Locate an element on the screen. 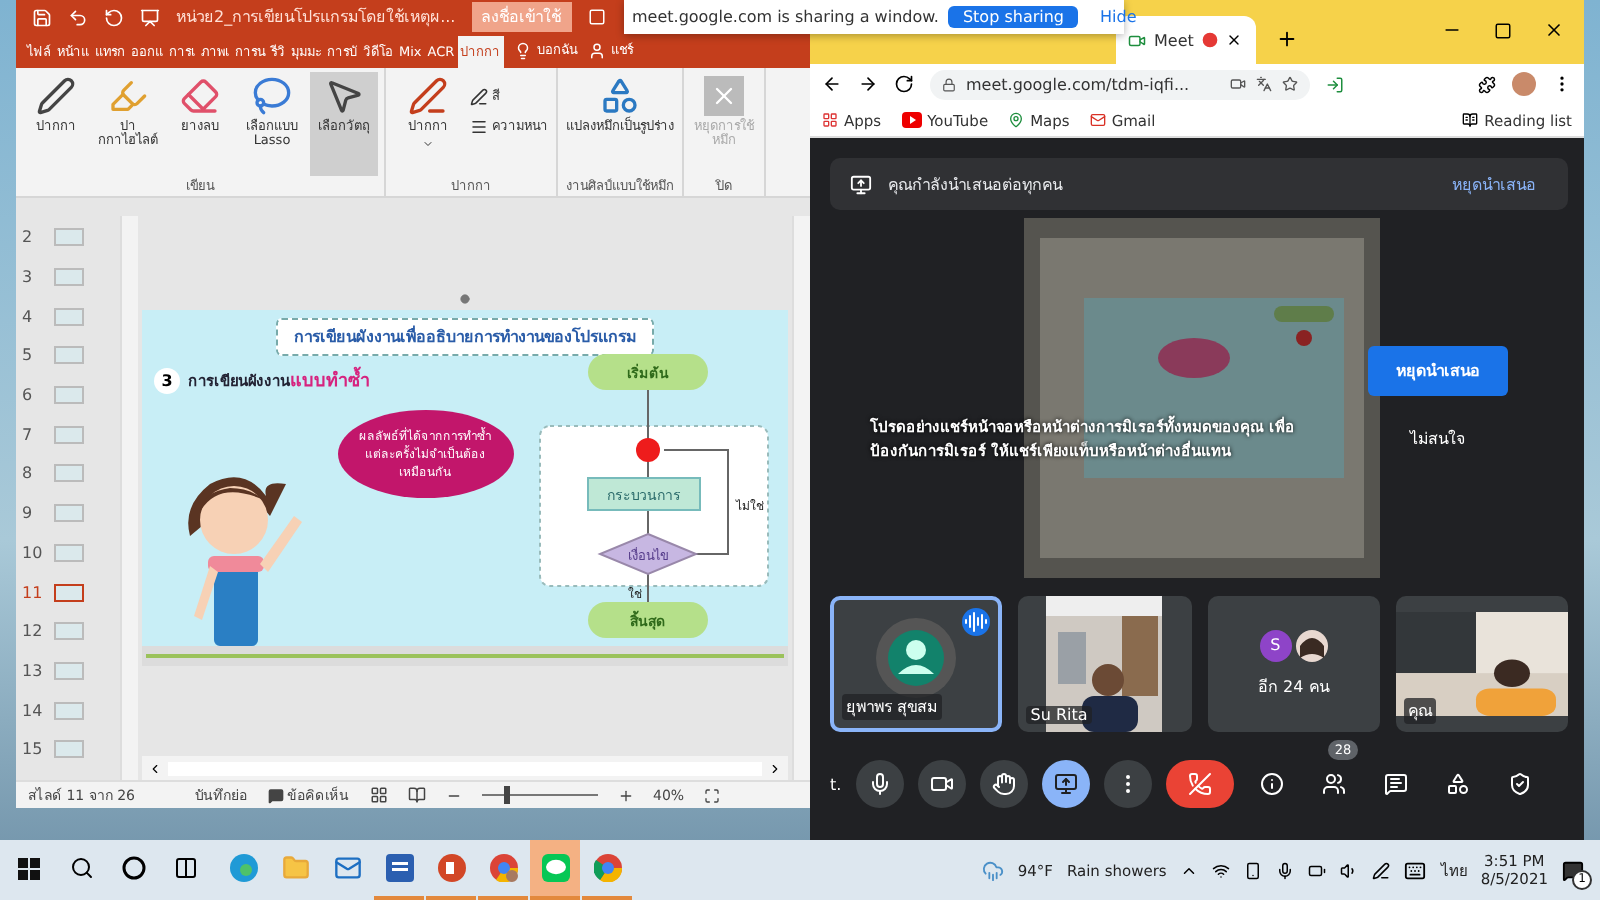  mic-icon is located at coordinates (879, 784).